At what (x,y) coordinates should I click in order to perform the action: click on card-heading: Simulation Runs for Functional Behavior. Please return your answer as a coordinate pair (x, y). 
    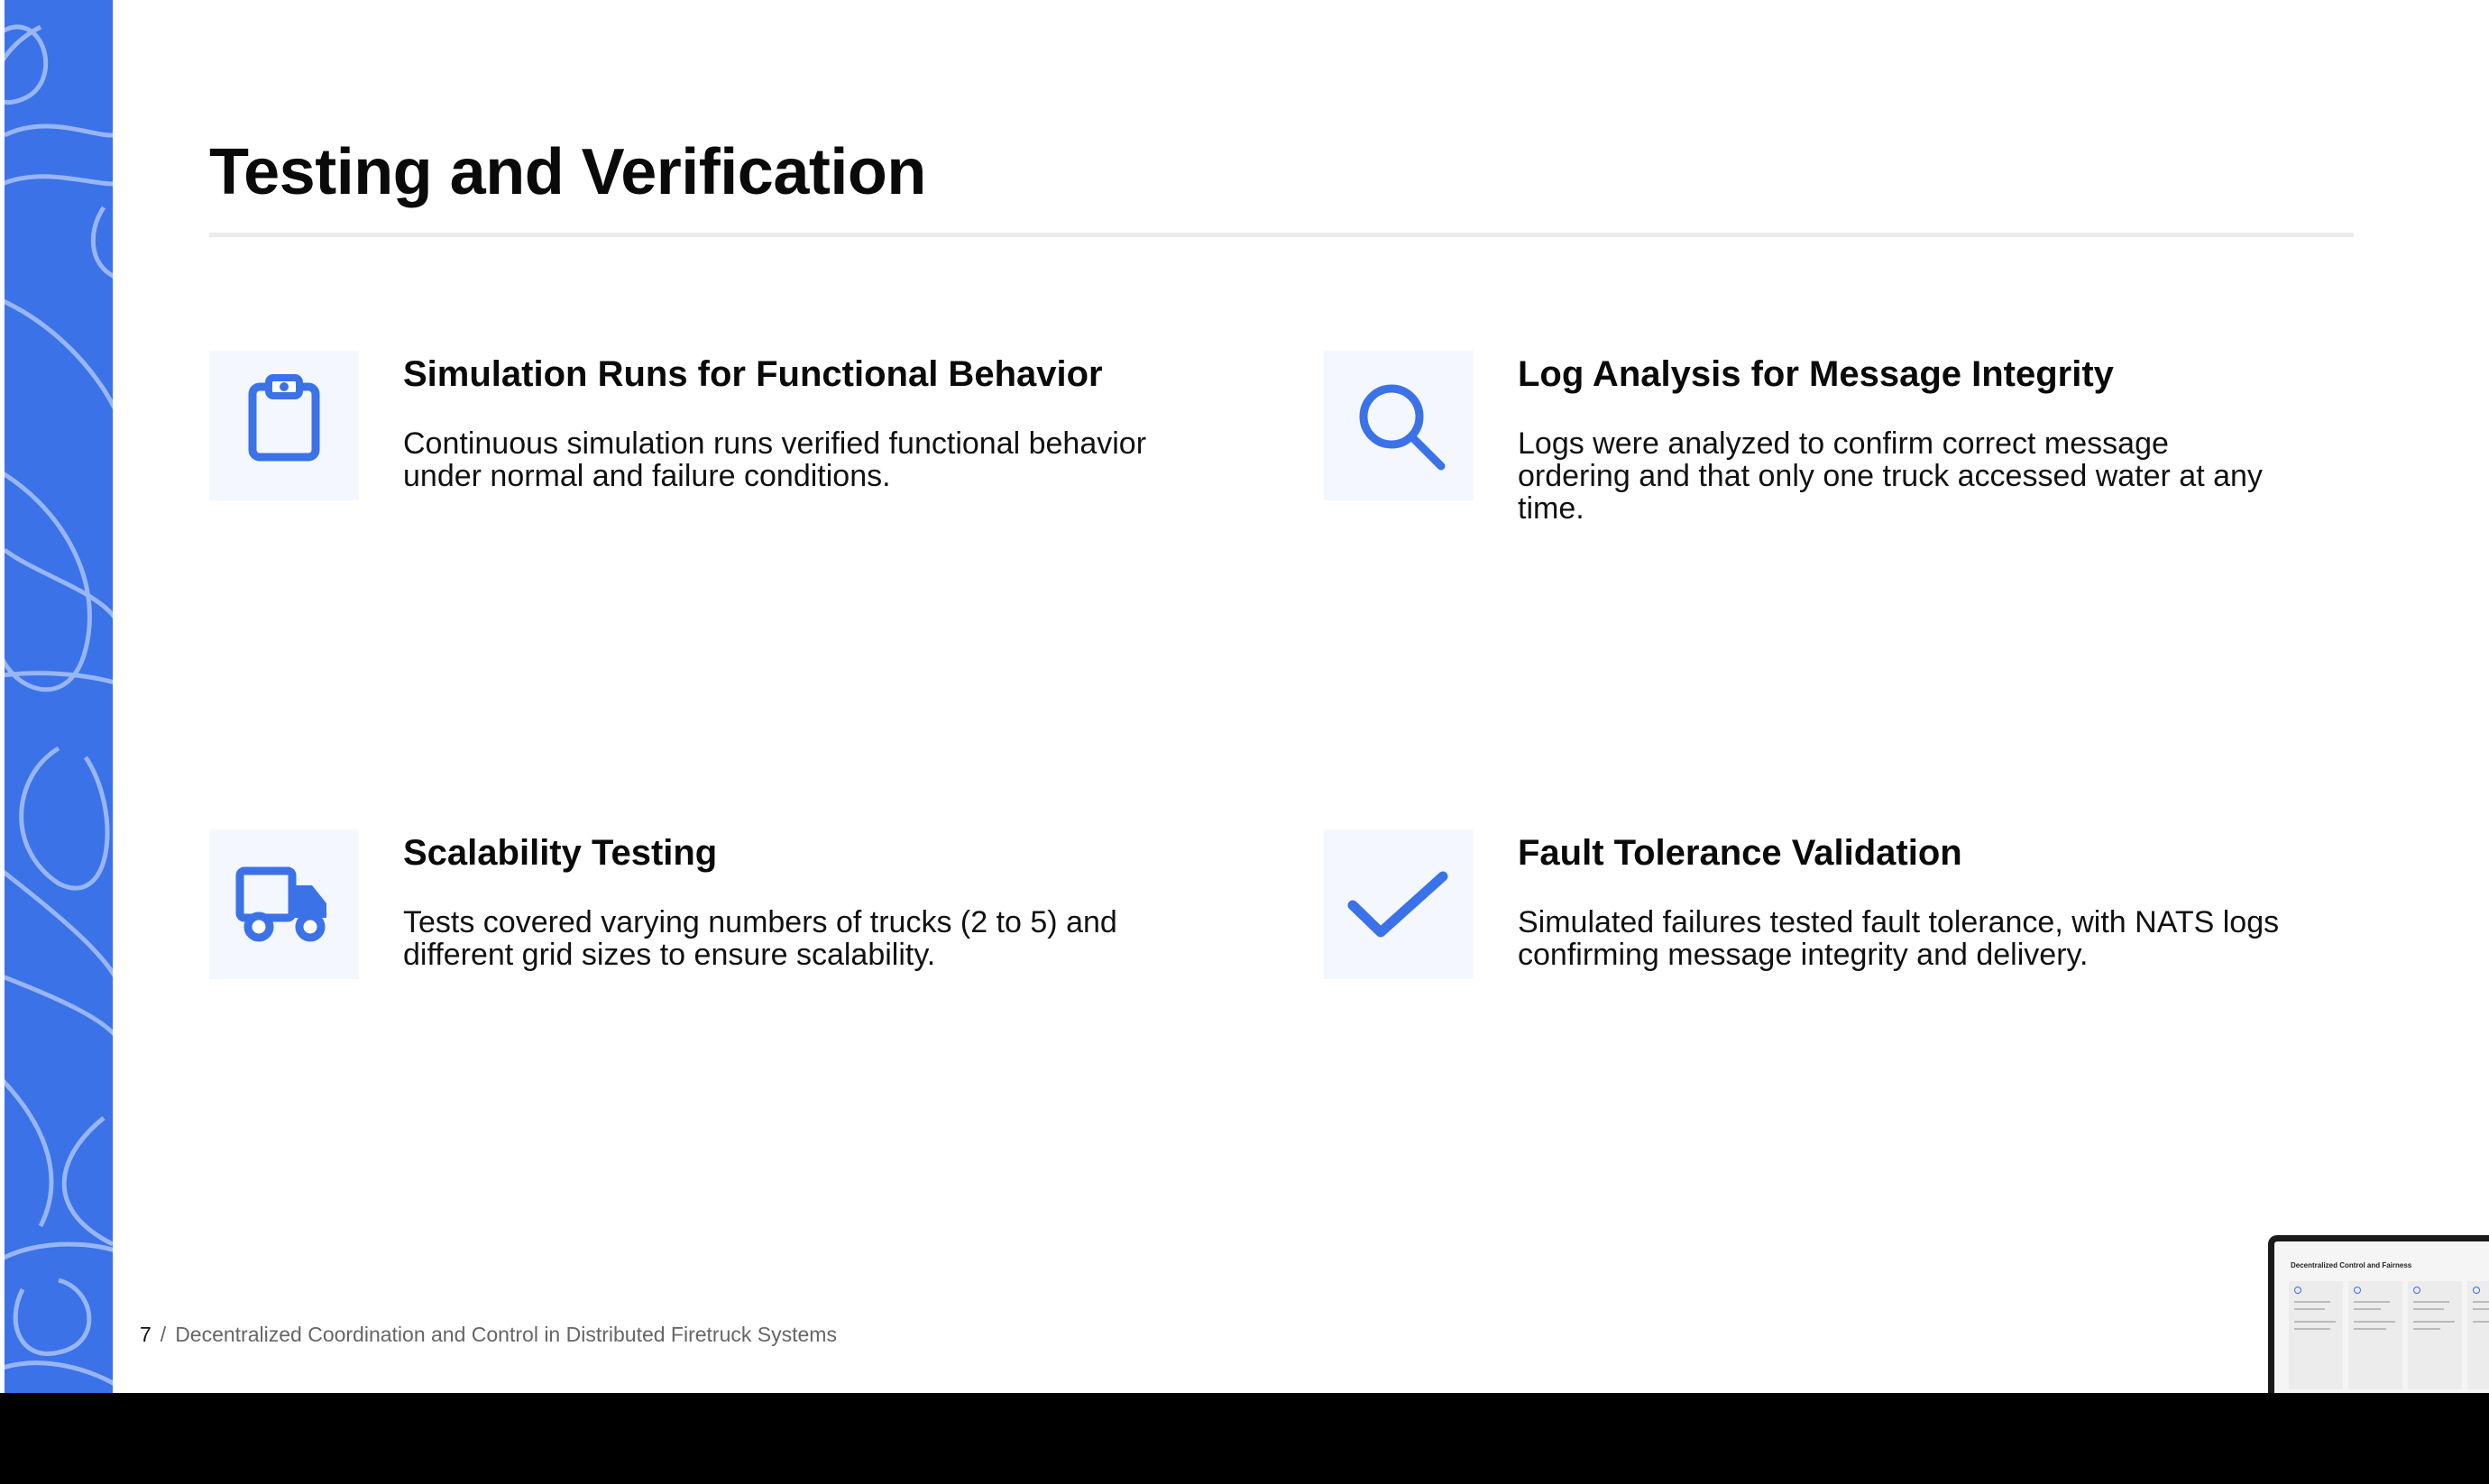
    Looking at the image, I should click on (753, 374).